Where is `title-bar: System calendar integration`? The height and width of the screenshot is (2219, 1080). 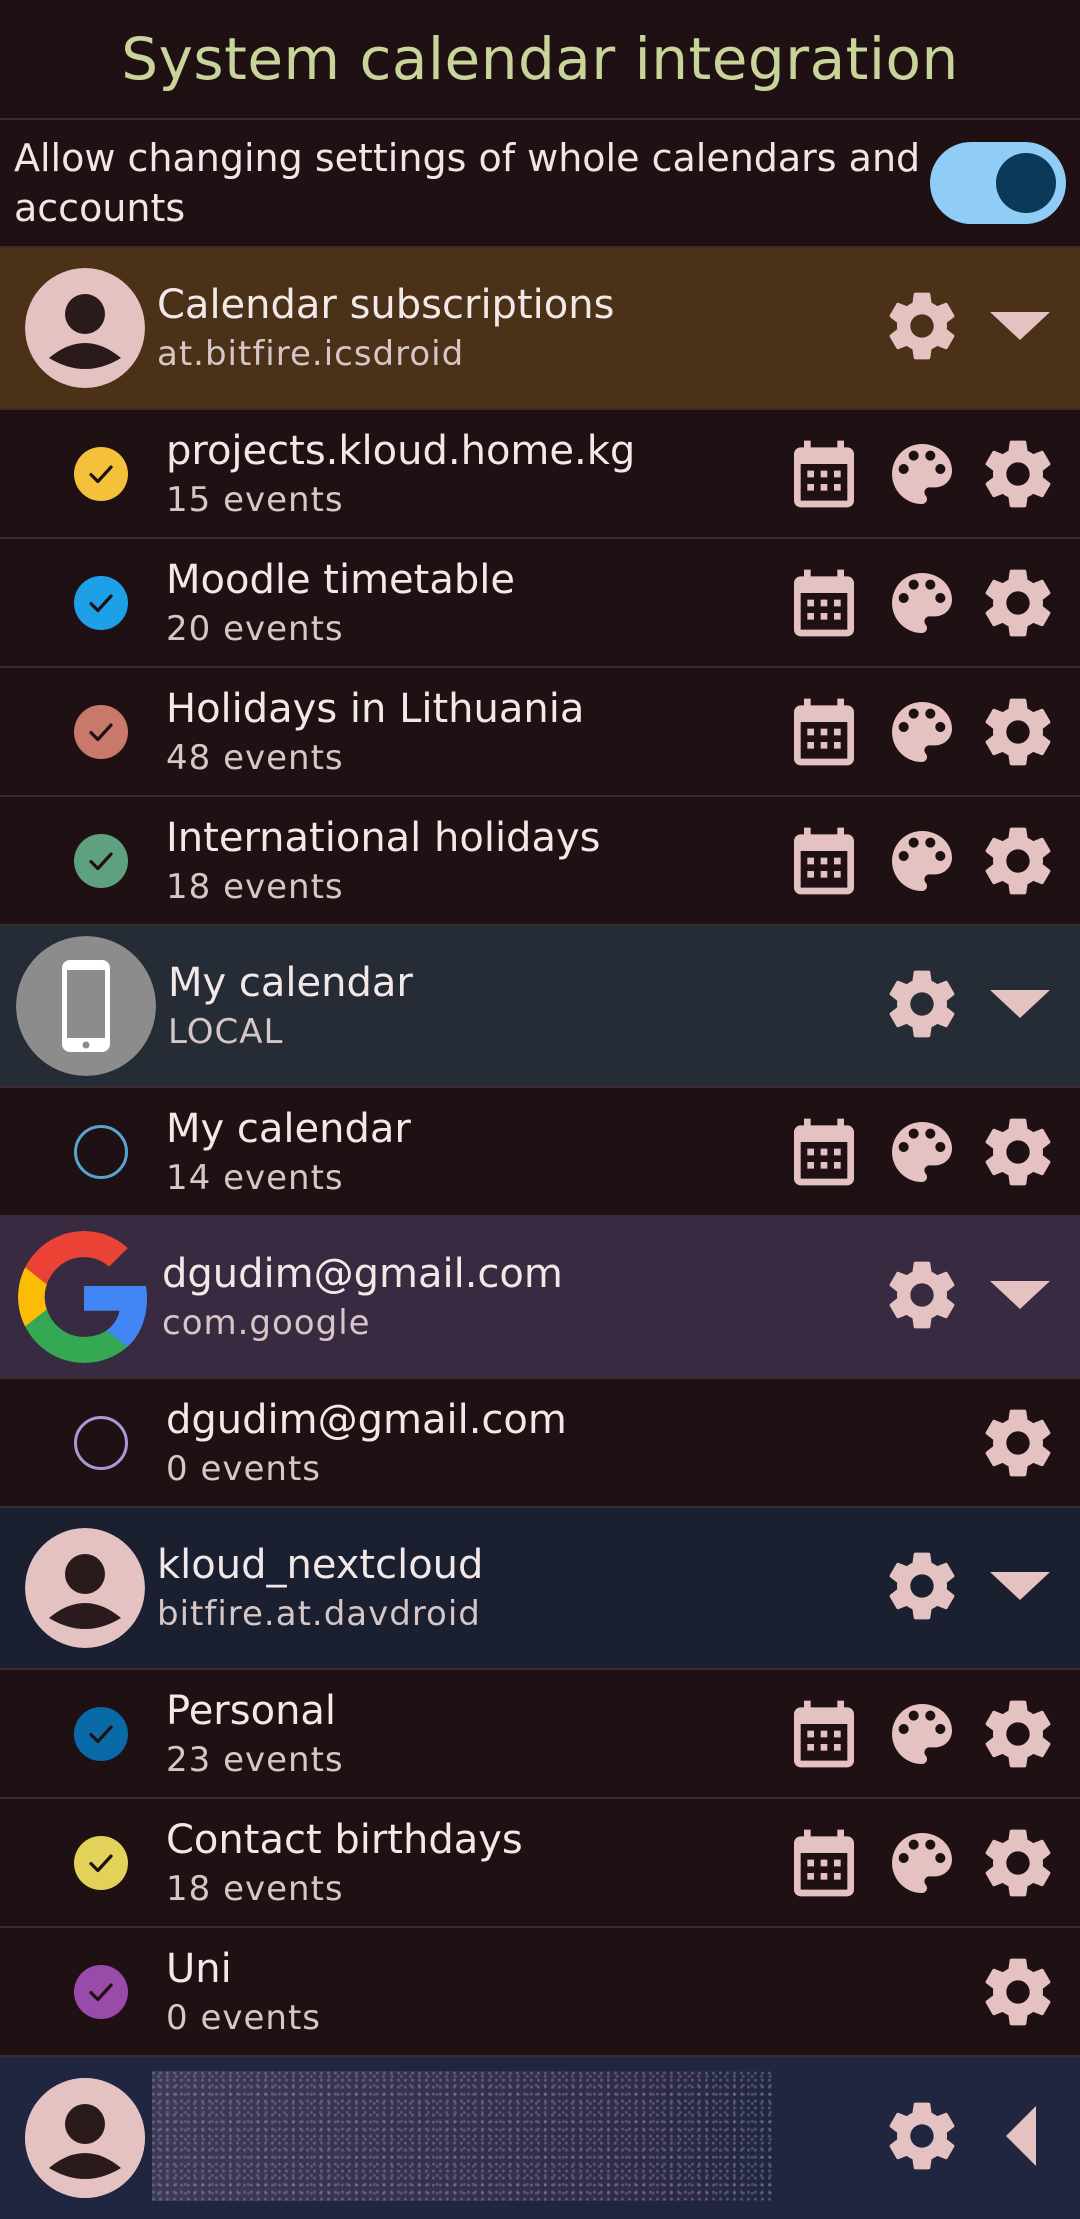
title-bar: System calendar integration is located at coordinates (540, 60).